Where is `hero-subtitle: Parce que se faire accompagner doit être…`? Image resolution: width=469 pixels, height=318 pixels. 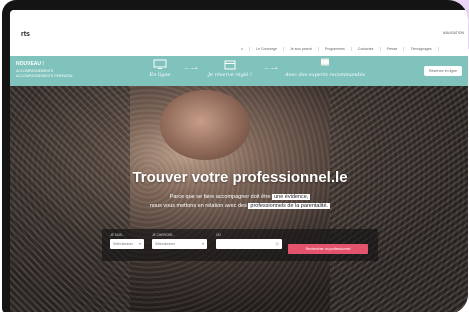 hero-subtitle: Parce que se faire accompagner doit être… is located at coordinates (239, 202).